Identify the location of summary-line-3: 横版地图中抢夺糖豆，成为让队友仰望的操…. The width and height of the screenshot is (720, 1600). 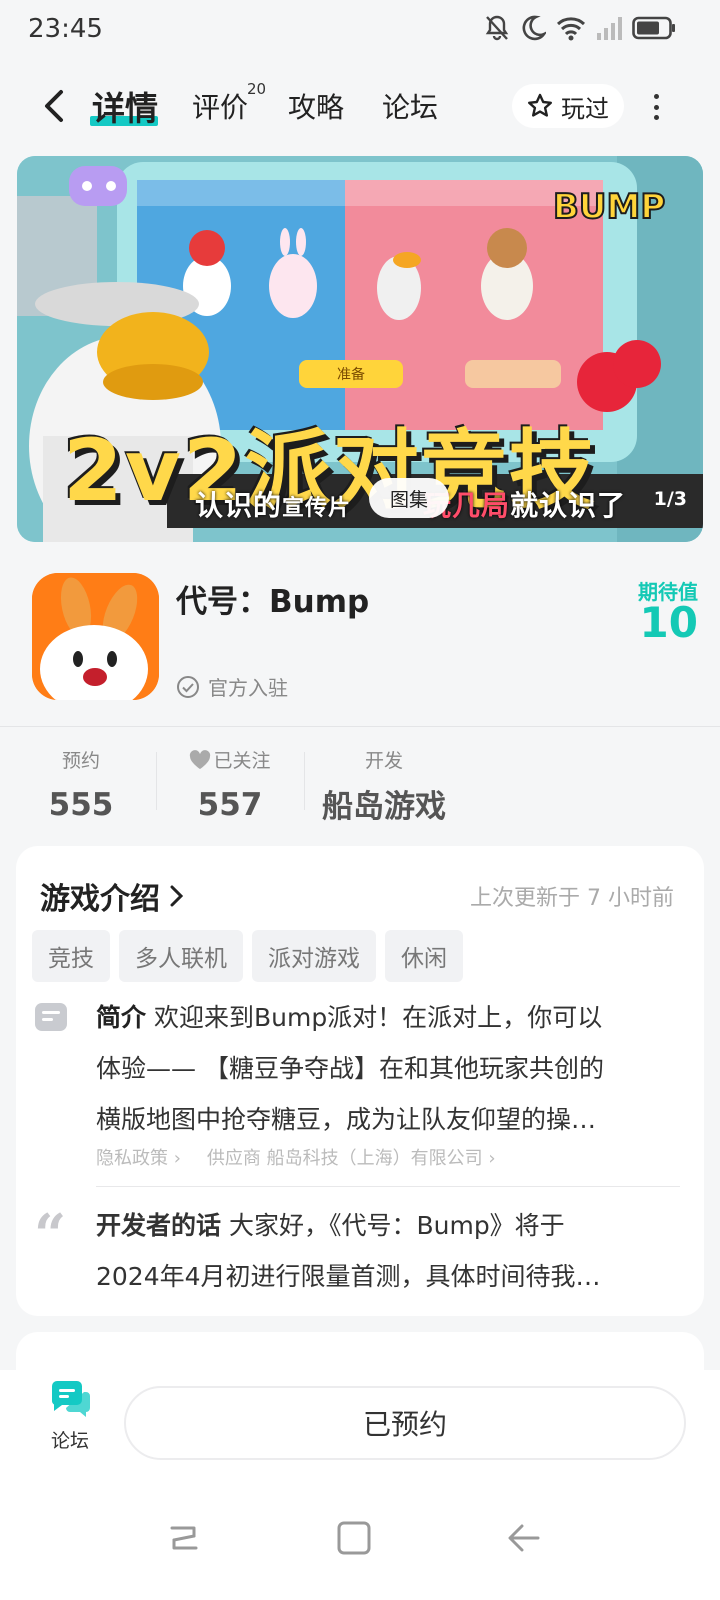
(346, 1119).